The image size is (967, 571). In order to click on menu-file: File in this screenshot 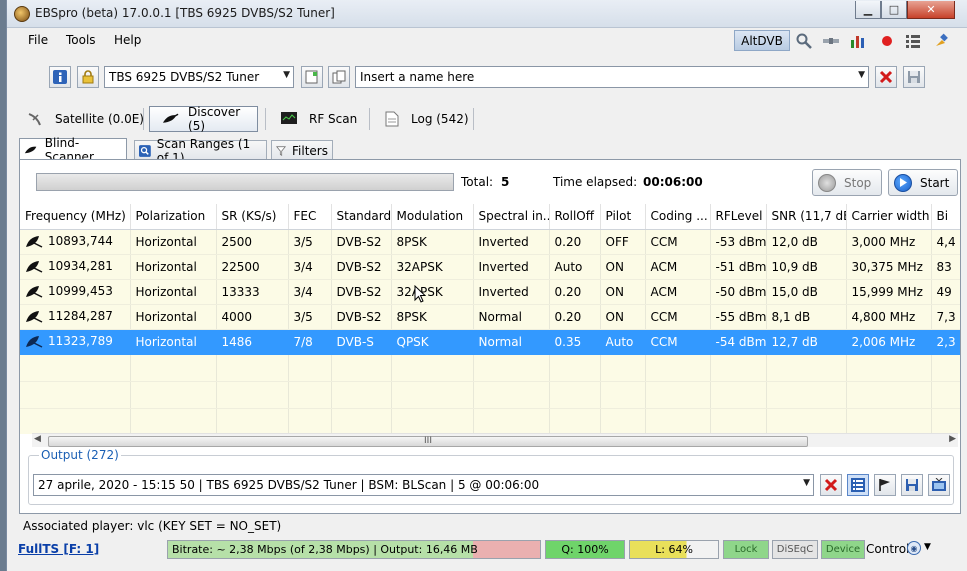, I will do `click(38, 40)`.